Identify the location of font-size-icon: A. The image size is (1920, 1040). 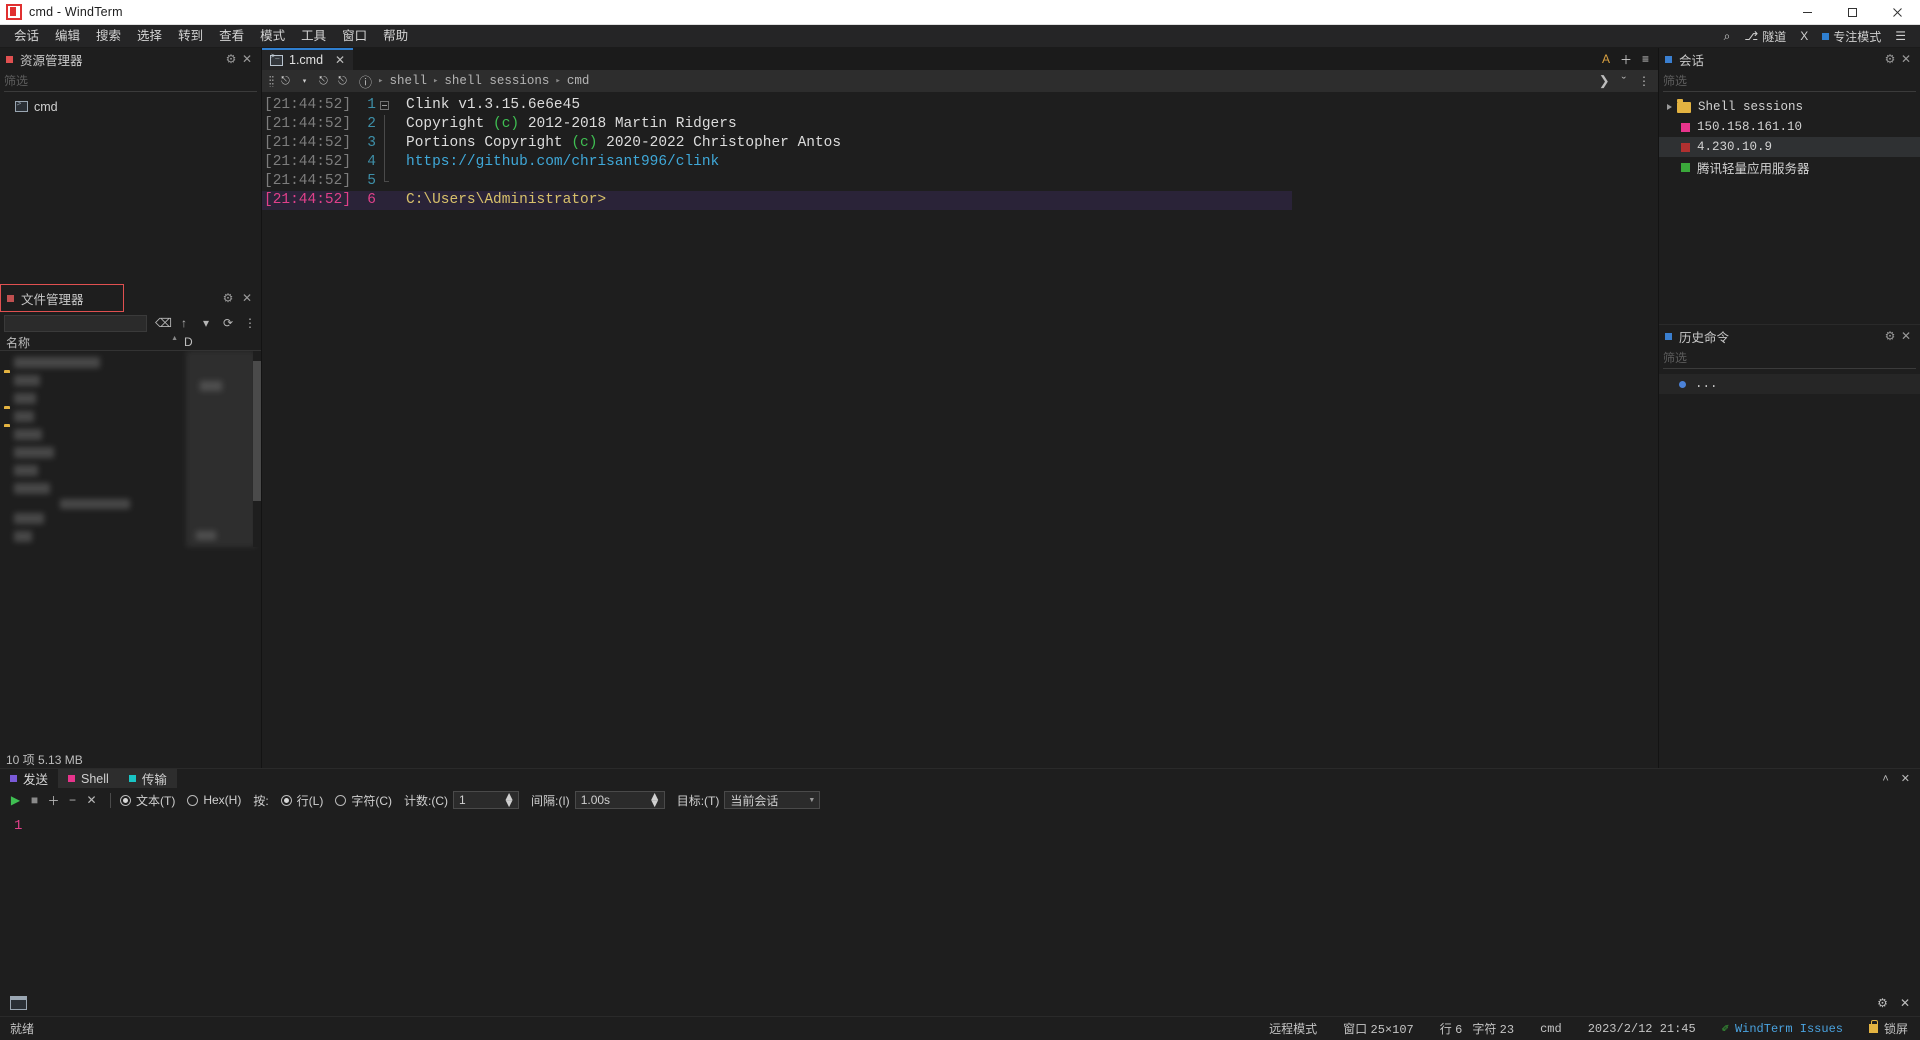
(1606, 59).